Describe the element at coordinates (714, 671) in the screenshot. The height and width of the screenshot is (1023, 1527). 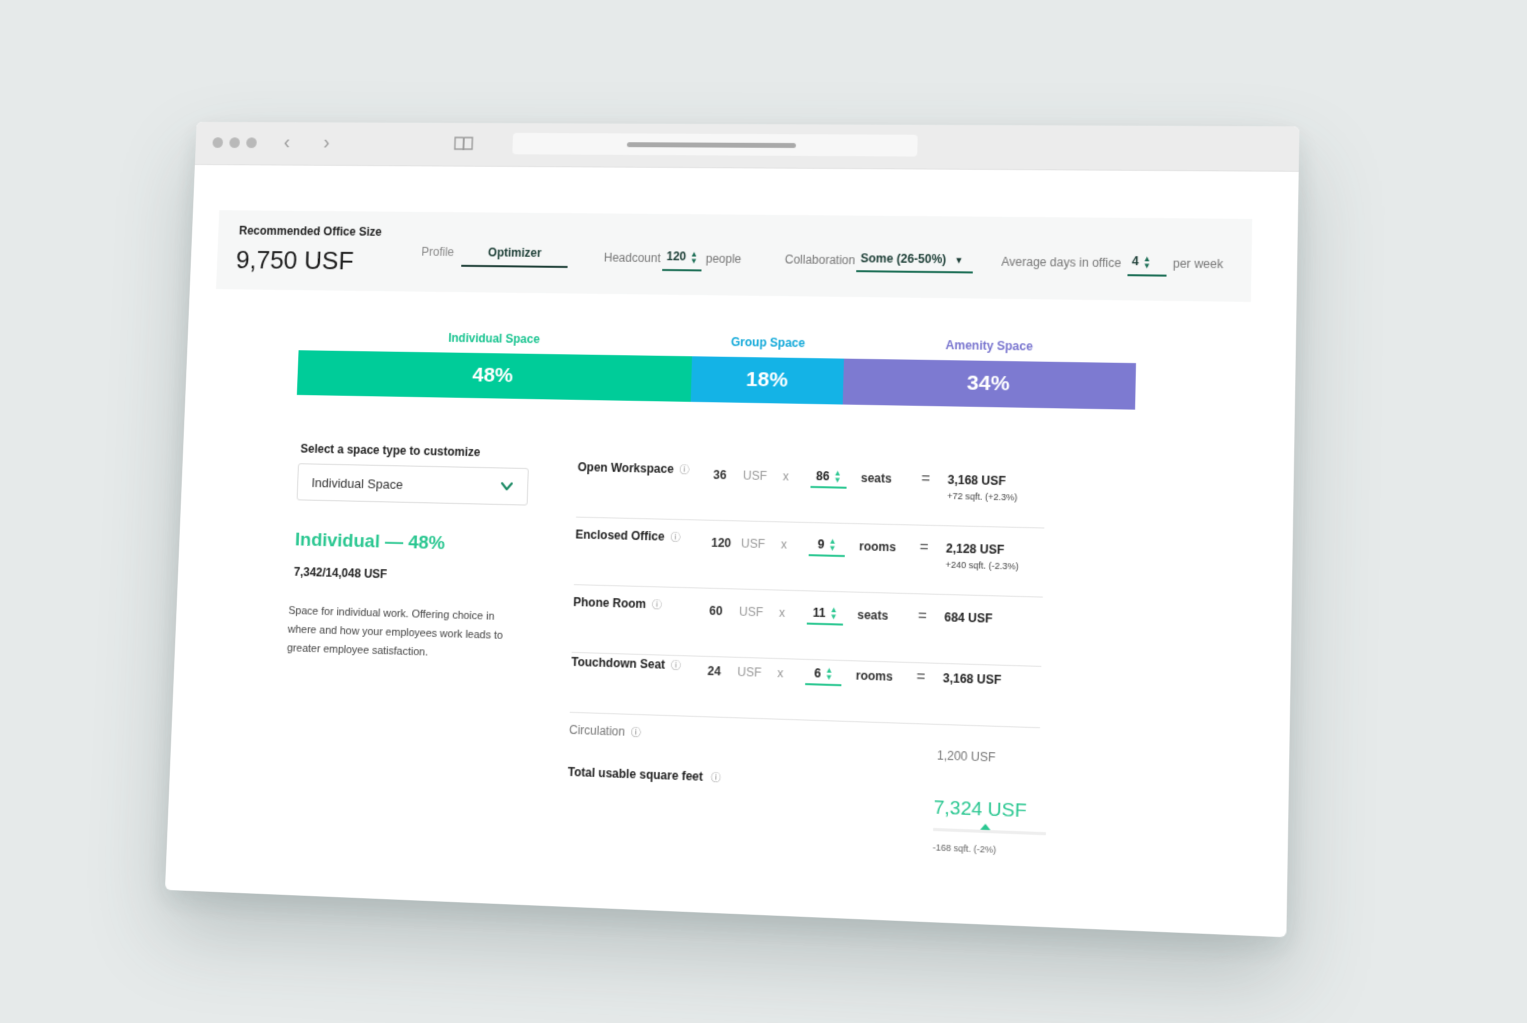
I see `row-rate: 24` at that location.